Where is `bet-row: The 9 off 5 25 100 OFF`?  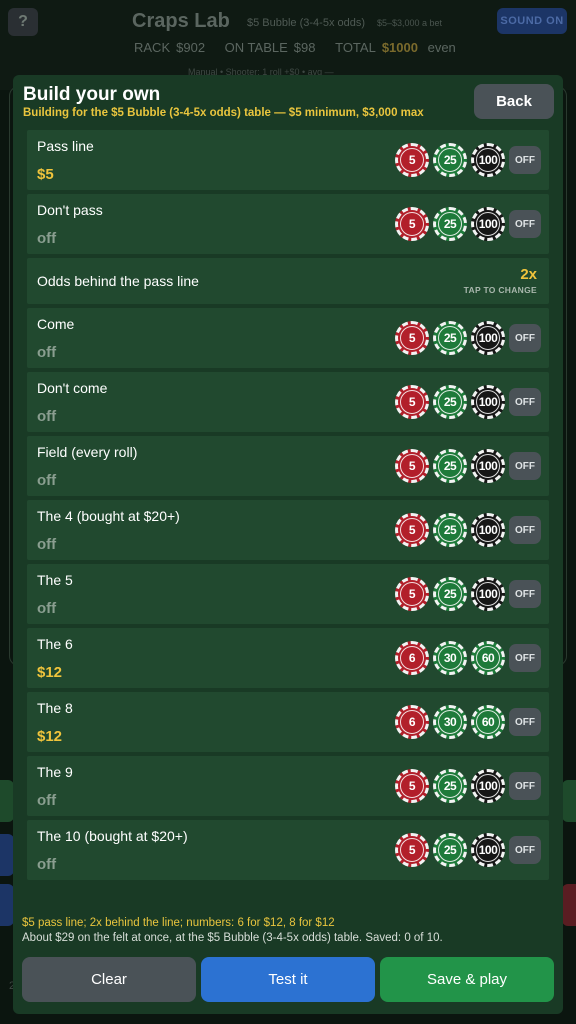 bet-row: The 9 off 5 25 100 OFF is located at coordinates (288, 786).